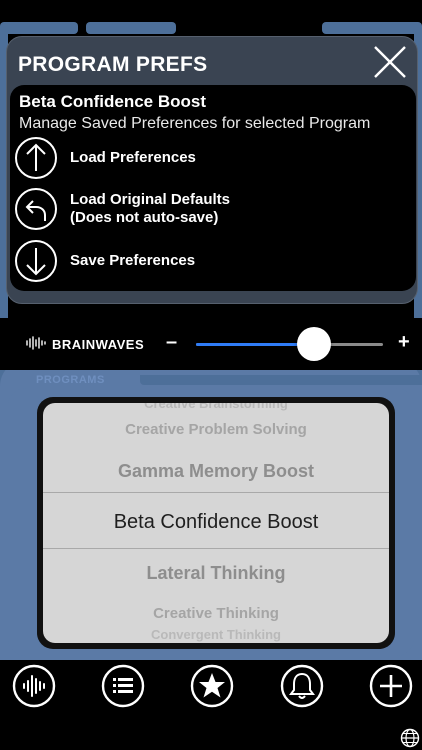  What do you see at coordinates (209, 158) in the screenshot?
I see `load-preferences-button: Load Preferences` at bounding box center [209, 158].